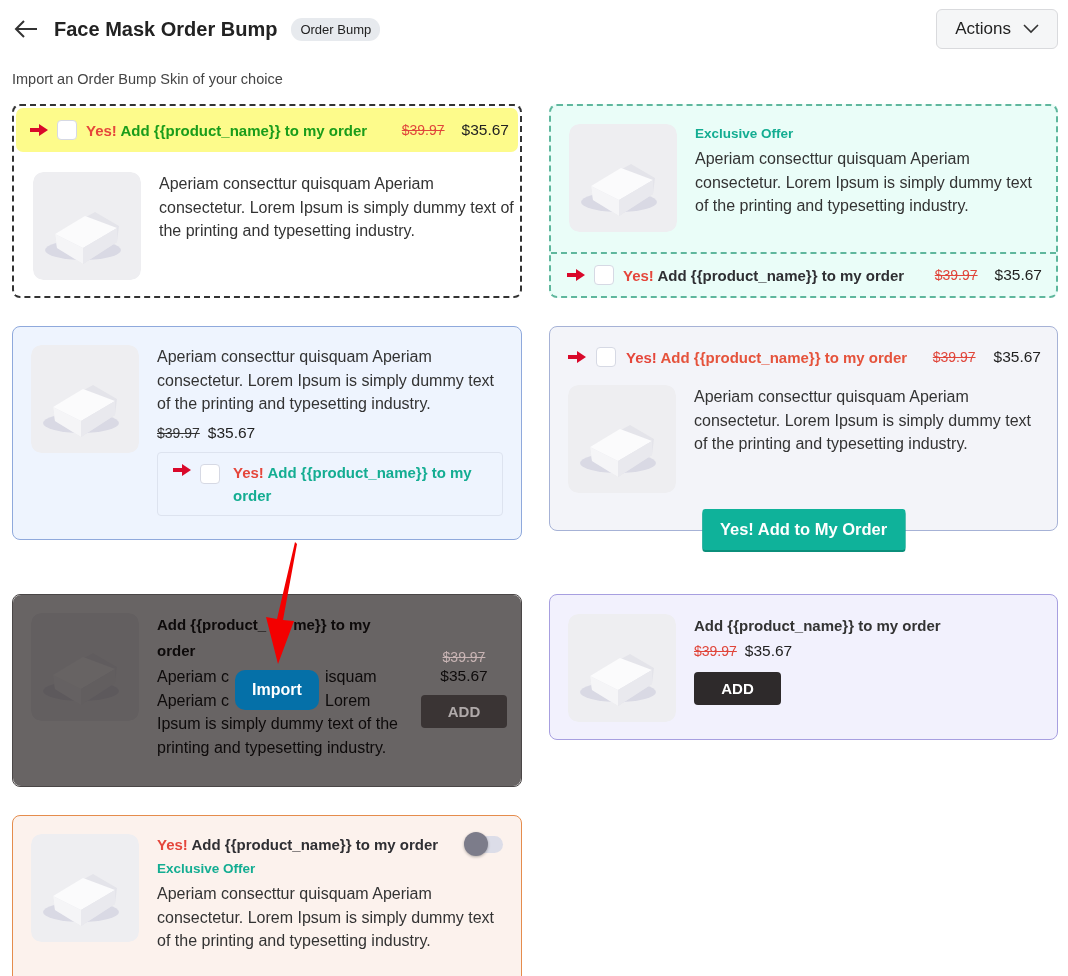 The width and height of the screenshot is (1068, 976). I want to click on skin-card: Add {{product_ me}} to my order Aperiam c isquam Aperiam c Lorem Ipsum is simply dummy text of the printing and typesetting industry. $39.97 $35.67 ADD Import, so click(267, 690).